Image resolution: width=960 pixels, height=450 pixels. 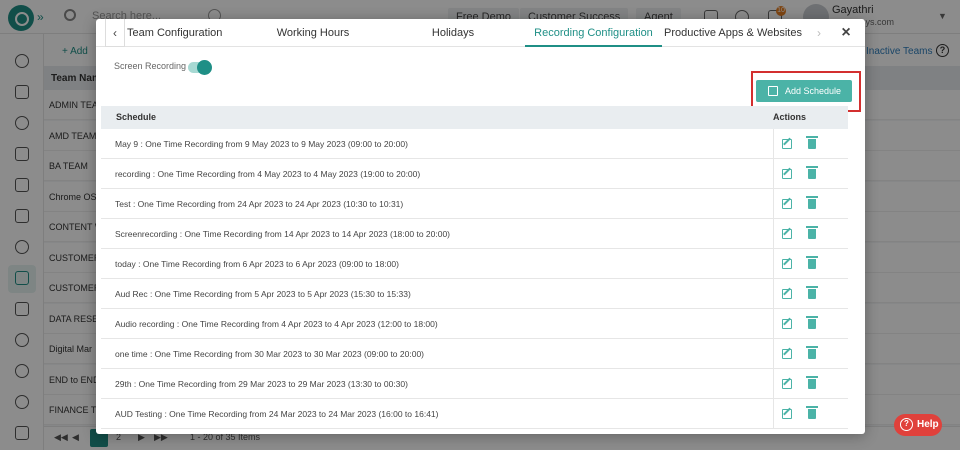 What do you see at coordinates (790, 117) in the screenshot?
I see `actions-column-header: Actions` at bounding box center [790, 117].